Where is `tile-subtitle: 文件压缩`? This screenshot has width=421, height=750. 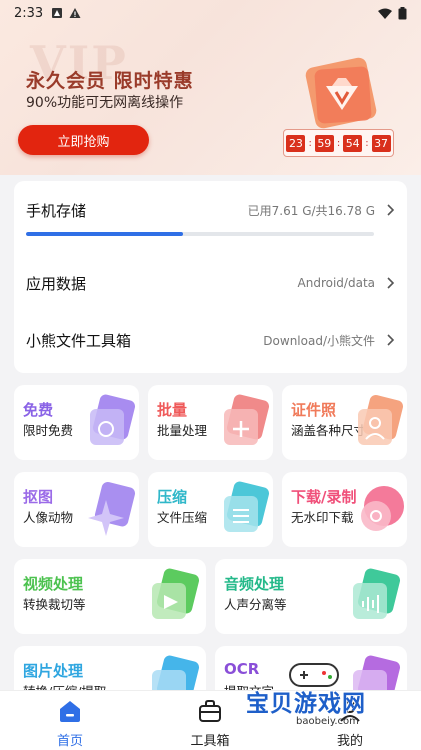
tile-subtitle: 文件压缩 is located at coordinates (182, 517).